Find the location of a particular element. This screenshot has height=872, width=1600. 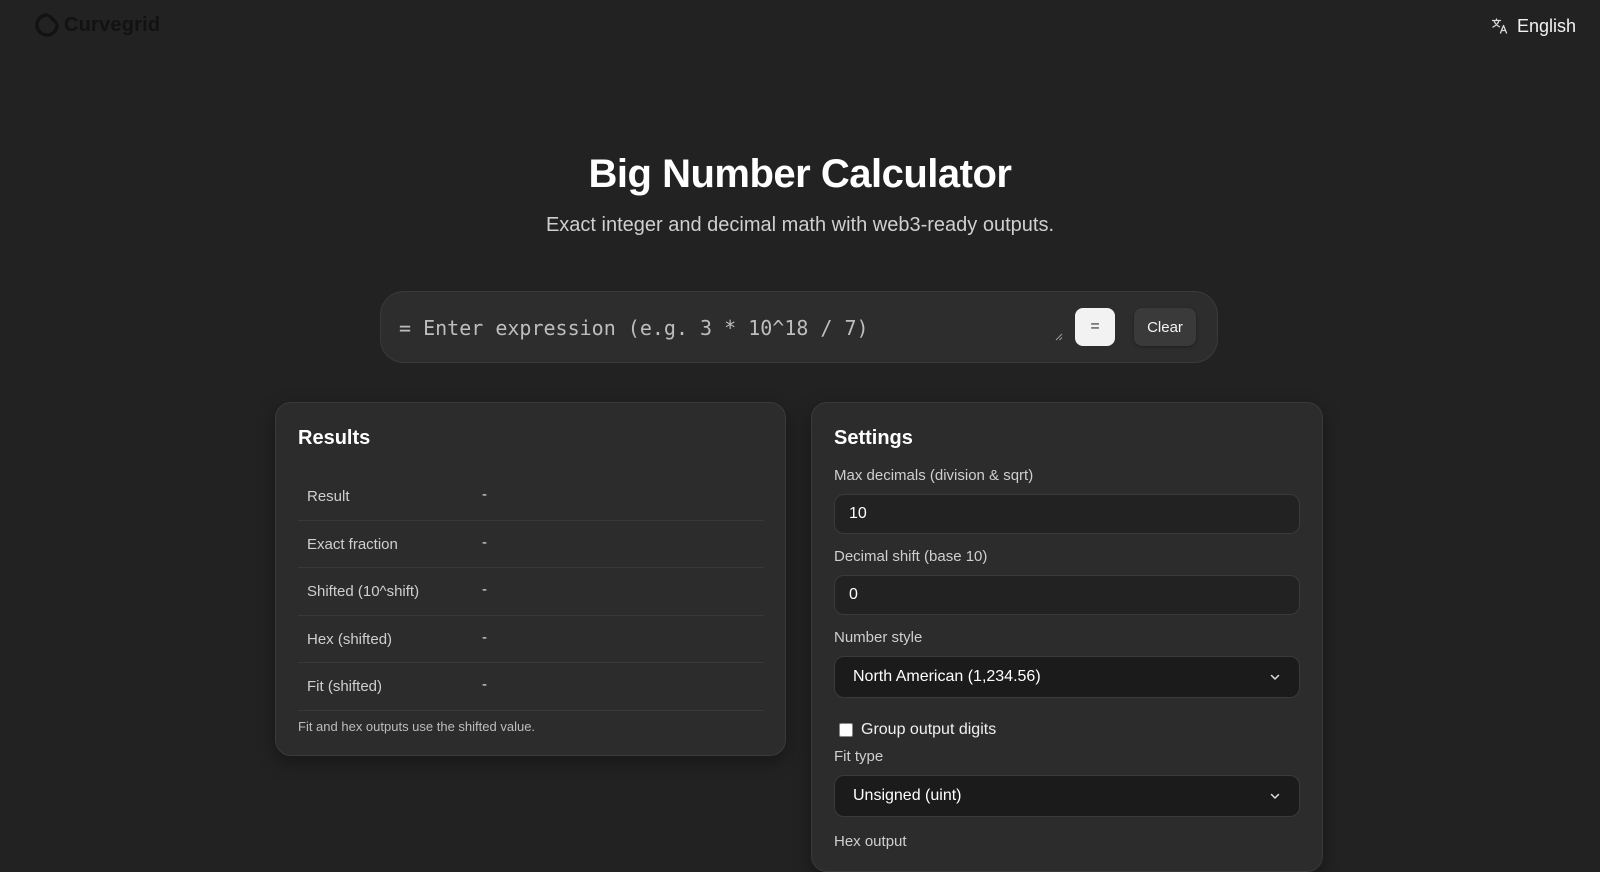

max-decimals-input is located at coordinates (1067, 514).